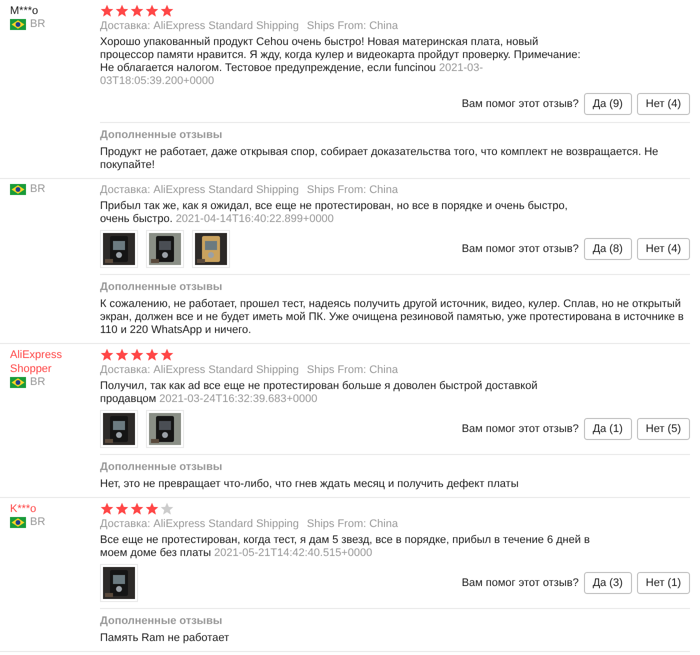 The height and width of the screenshot is (655, 700). What do you see at coordinates (345, 547) in the screenshot?
I see `review-text: Все еще не протестирован, когда тест, я дам 5 звезд, все в порядке, прибыл в течение 6 дней в моем доме без платы 2021-05-21T14:42:40.515+0000` at bounding box center [345, 547].